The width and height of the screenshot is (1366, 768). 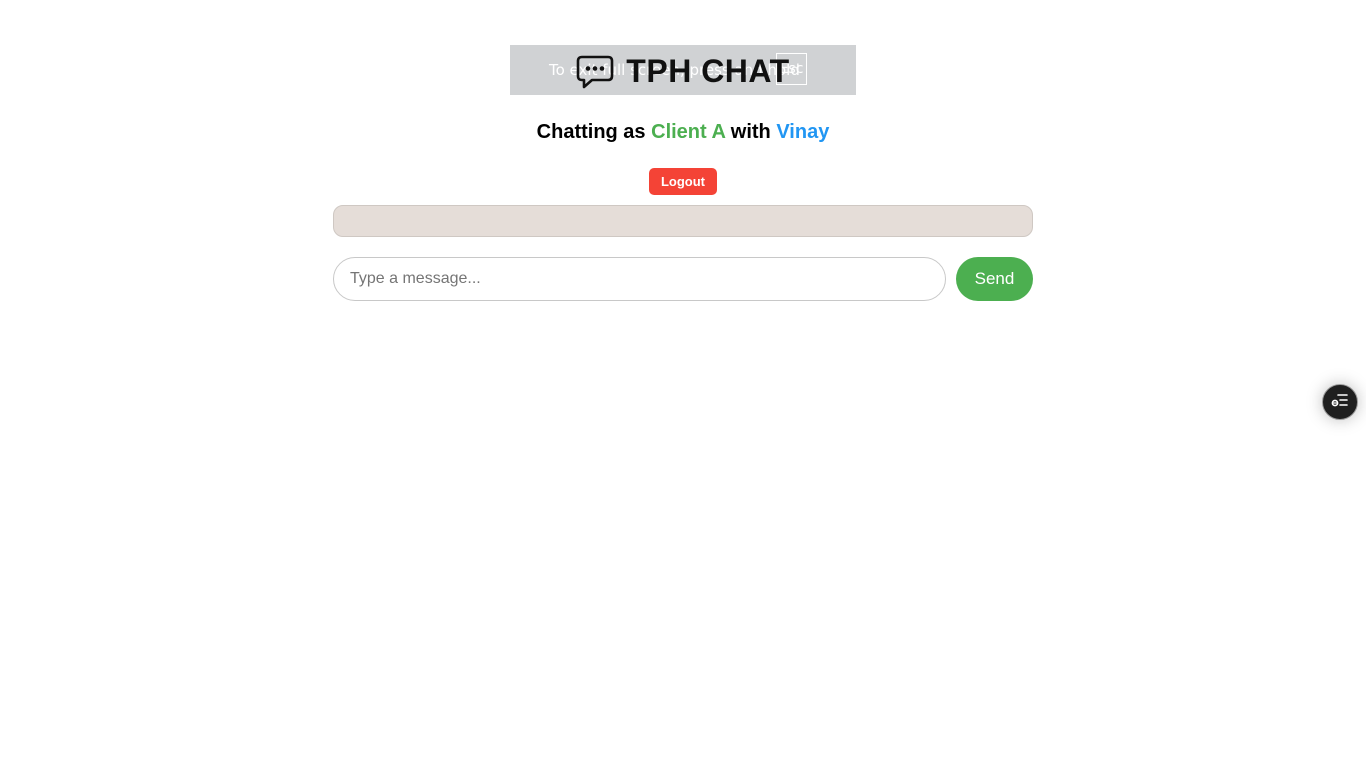 I want to click on chat-status-line: Chatting as Client A with Vinay, so click(x=683, y=132).